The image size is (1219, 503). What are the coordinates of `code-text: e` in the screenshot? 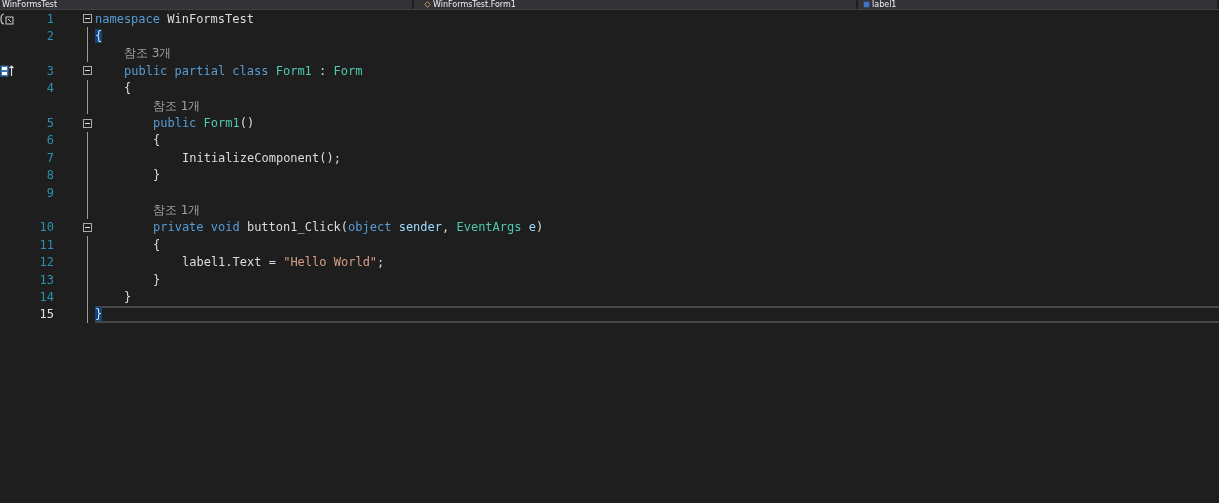 It's located at (532, 227).